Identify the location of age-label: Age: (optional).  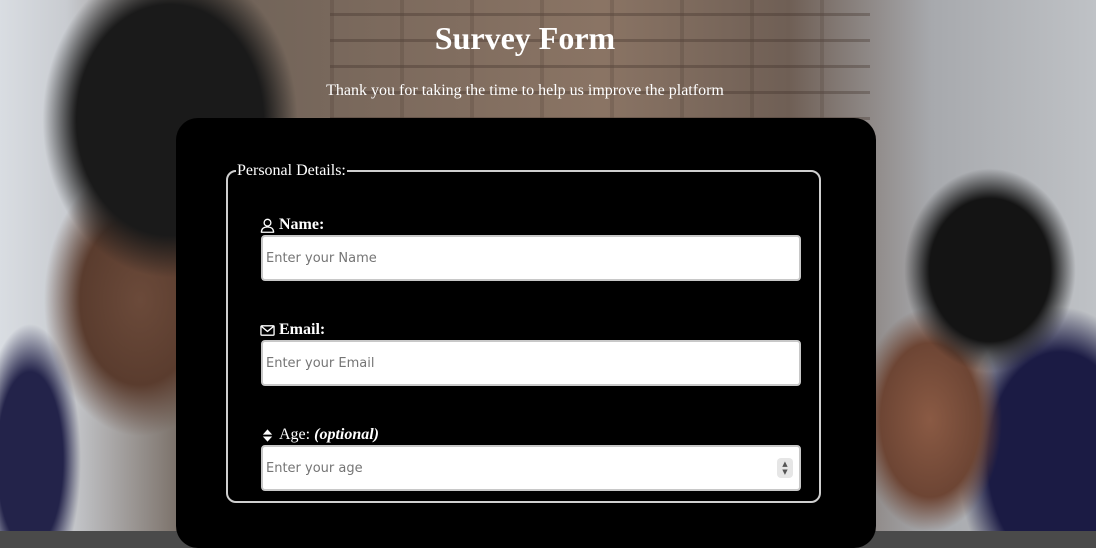
(319, 435).